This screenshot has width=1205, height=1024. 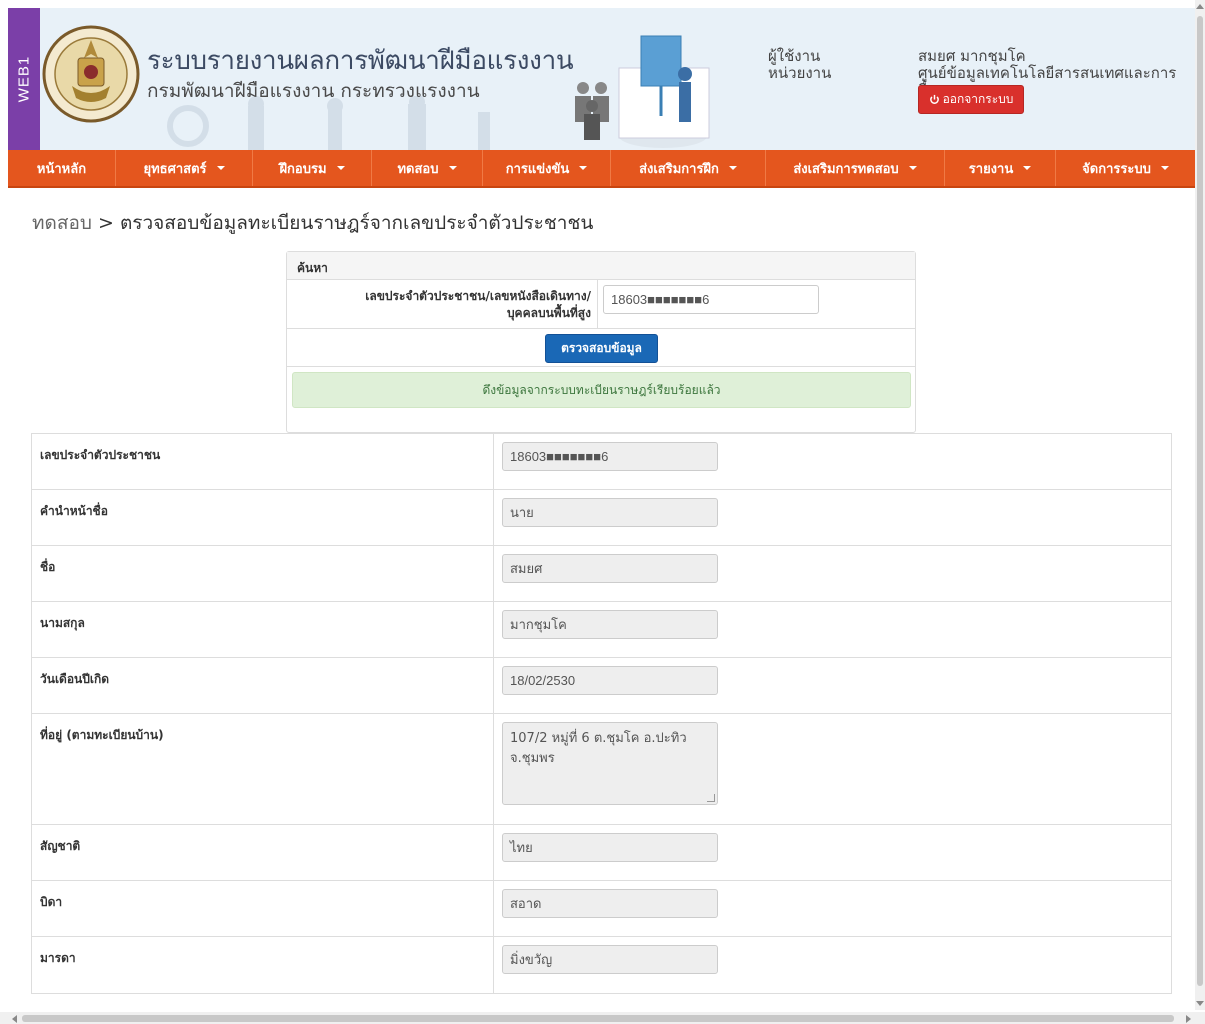 What do you see at coordinates (991, 169) in the screenshot?
I see `nav-label: รายงาน` at bounding box center [991, 169].